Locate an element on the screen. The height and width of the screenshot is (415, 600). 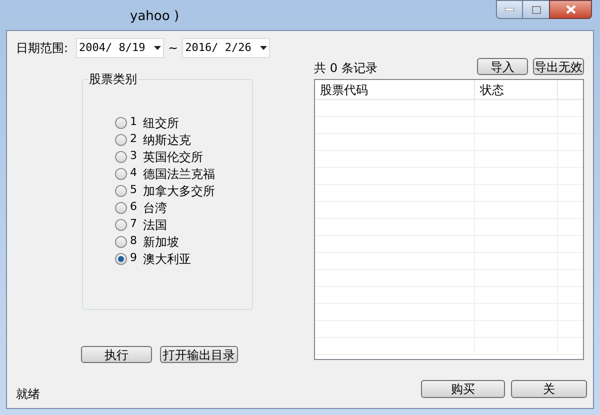
radio-option: 8 新加坡 is located at coordinates (183, 241).